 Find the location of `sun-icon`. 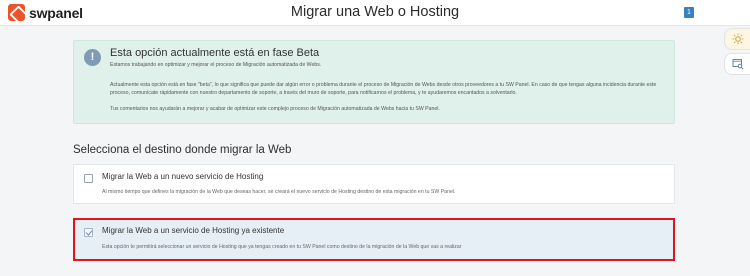

sun-icon is located at coordinates (737, 39).